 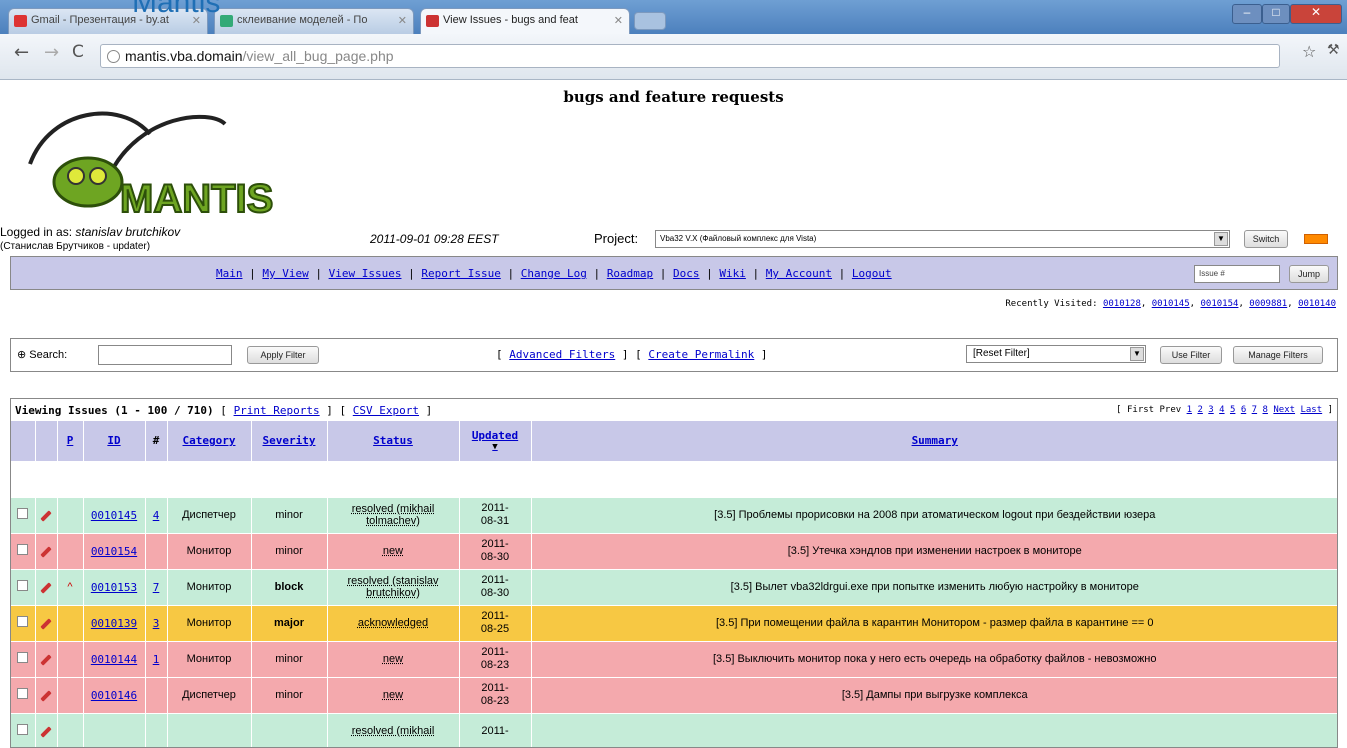 What do you see at coordinates (460, 273) in the screenshot?
I see `menu-report-issue: Report Issue` at bounding box center [460, 273].